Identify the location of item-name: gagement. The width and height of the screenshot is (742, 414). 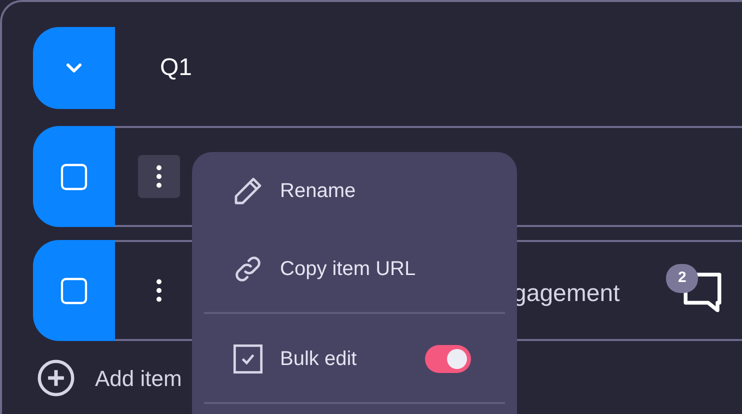
(566, 294).